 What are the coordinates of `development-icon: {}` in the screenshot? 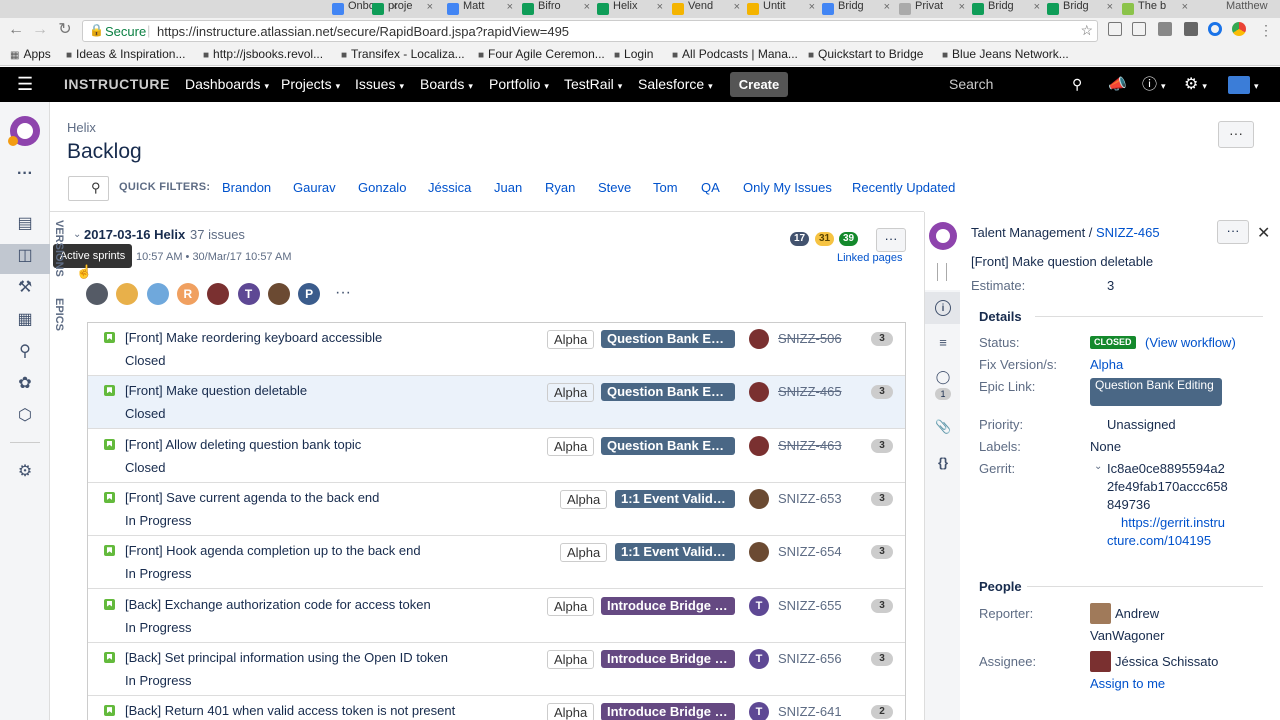 It's located at (943, 463).